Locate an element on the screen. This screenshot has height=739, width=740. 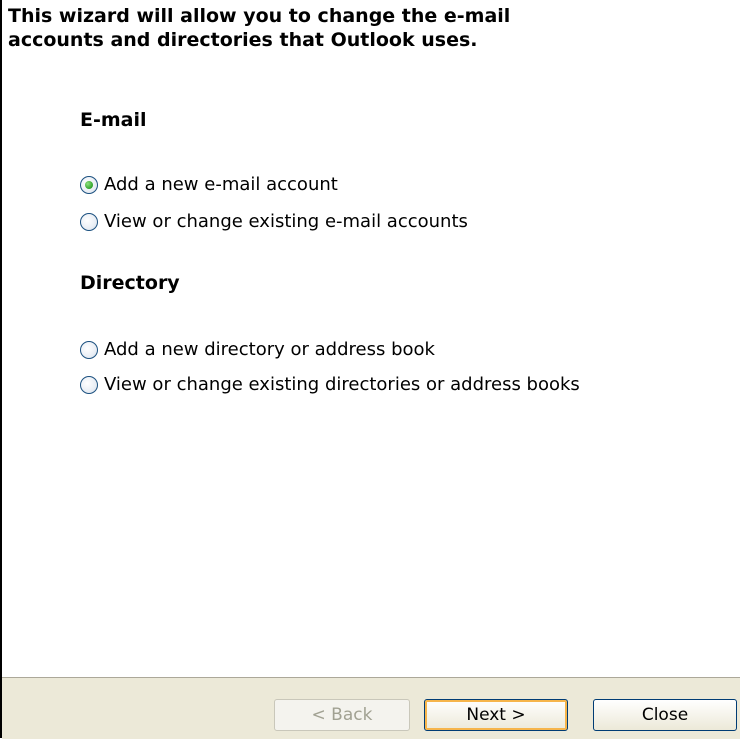
back-button: < Back is located at coordinates (342, 715).